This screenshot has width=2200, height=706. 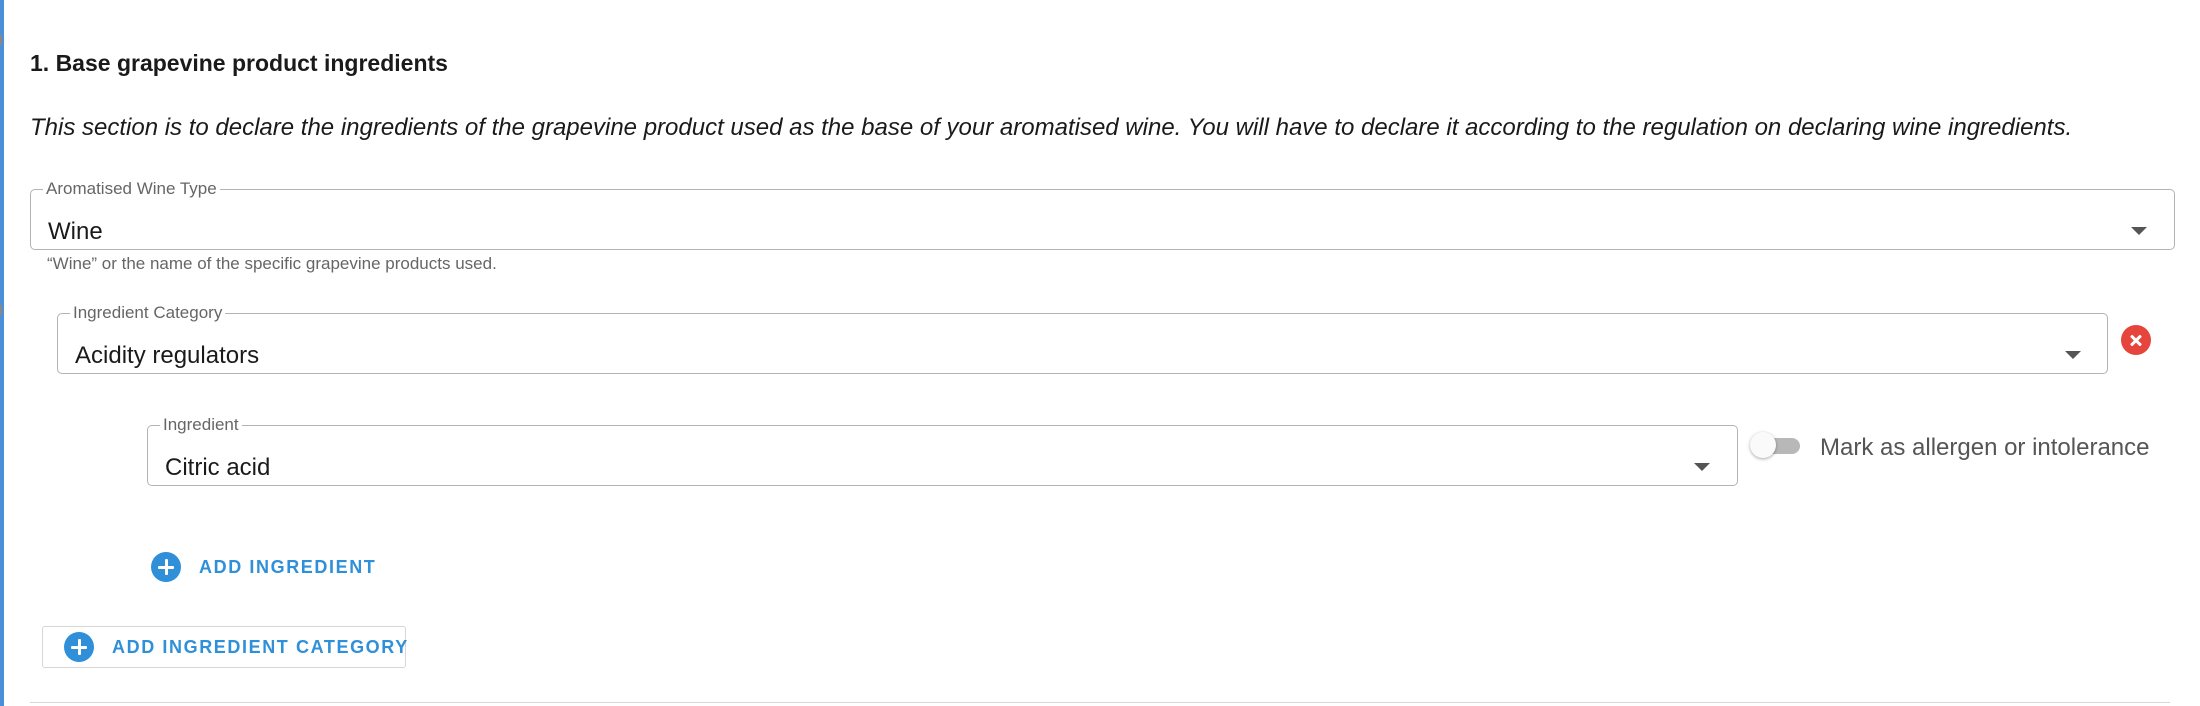 I want to click on add-ingredient-label: ADD INGREDIENT, so click(x=288, y=566).